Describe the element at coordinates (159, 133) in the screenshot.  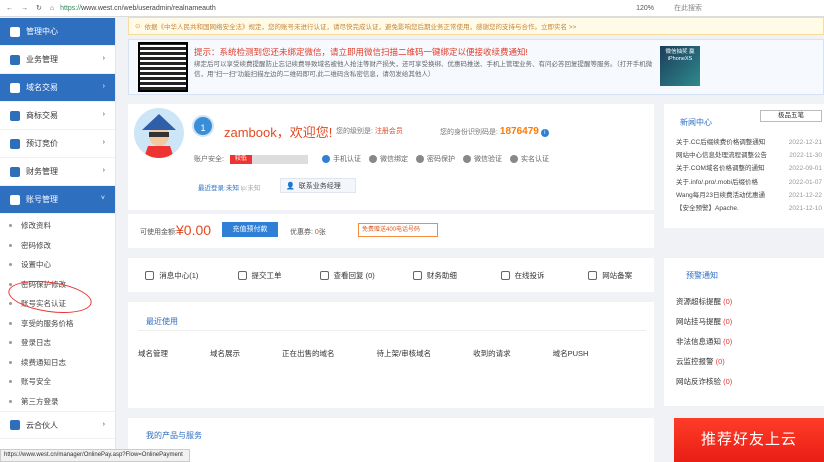
I see `avatar` at that location.